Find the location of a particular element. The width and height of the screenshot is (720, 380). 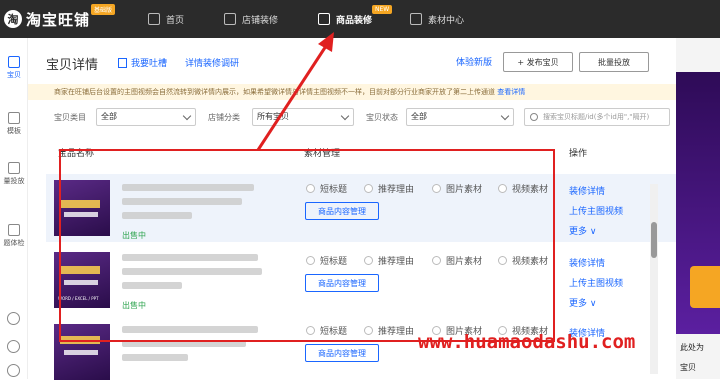

side-text: 此处为 is located at coordinates (692, 347).